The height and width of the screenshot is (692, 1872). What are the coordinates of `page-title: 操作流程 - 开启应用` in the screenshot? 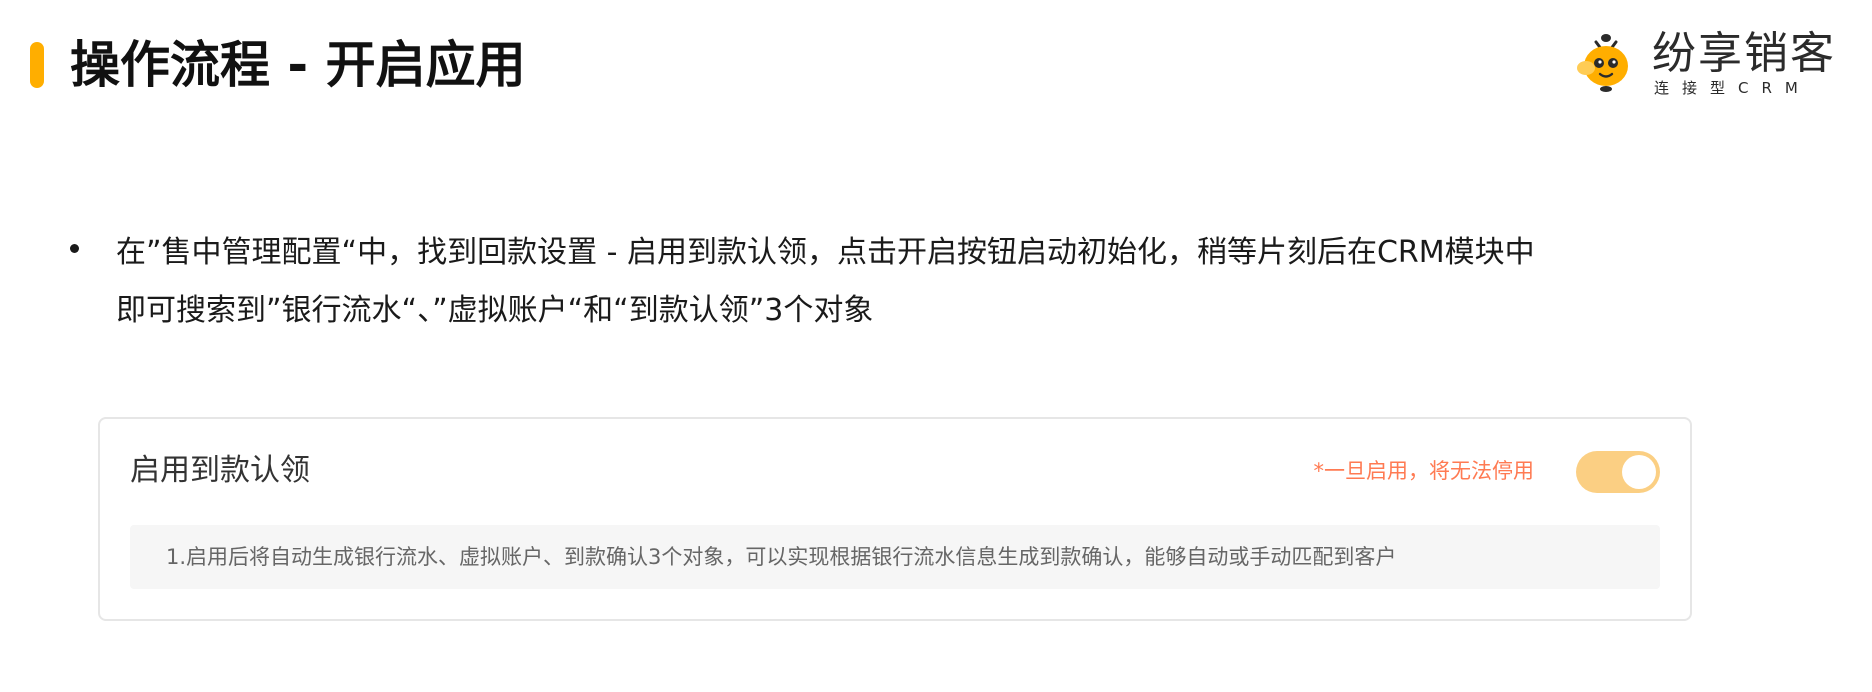 It's located at (298, 65).